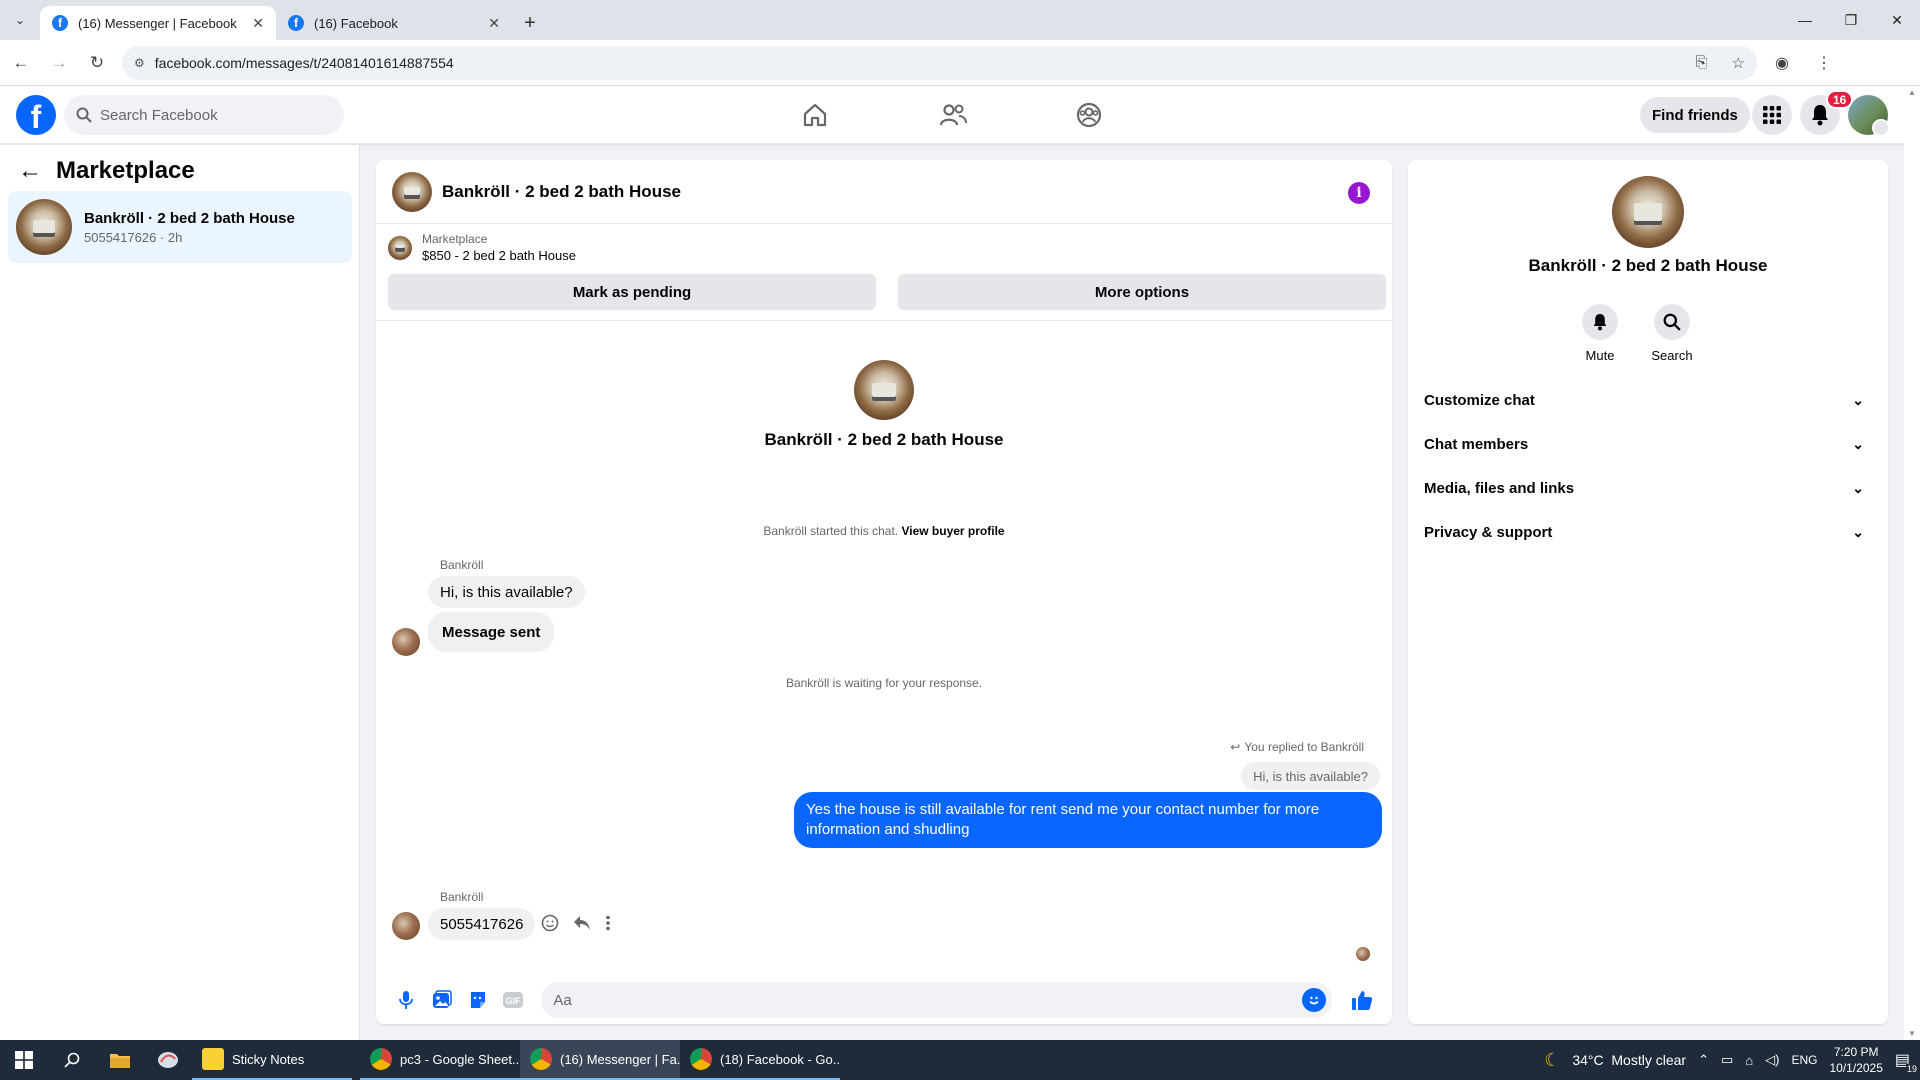 Image resolution: width=1920 pixels, height=1080 pixels. What do you see at coordinates (815, 115) in the screenshot?
I see `home-nav-icon` at bounding box center [815, 115].